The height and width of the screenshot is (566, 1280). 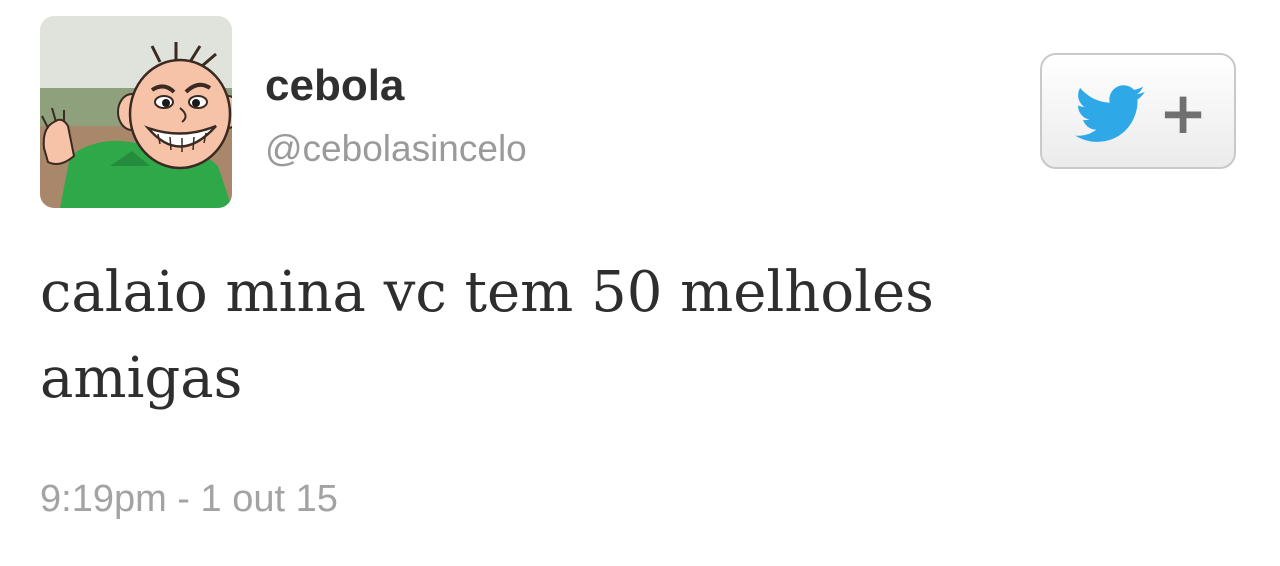 I want to click on follow-button: +, so click(x=1138, y=111).